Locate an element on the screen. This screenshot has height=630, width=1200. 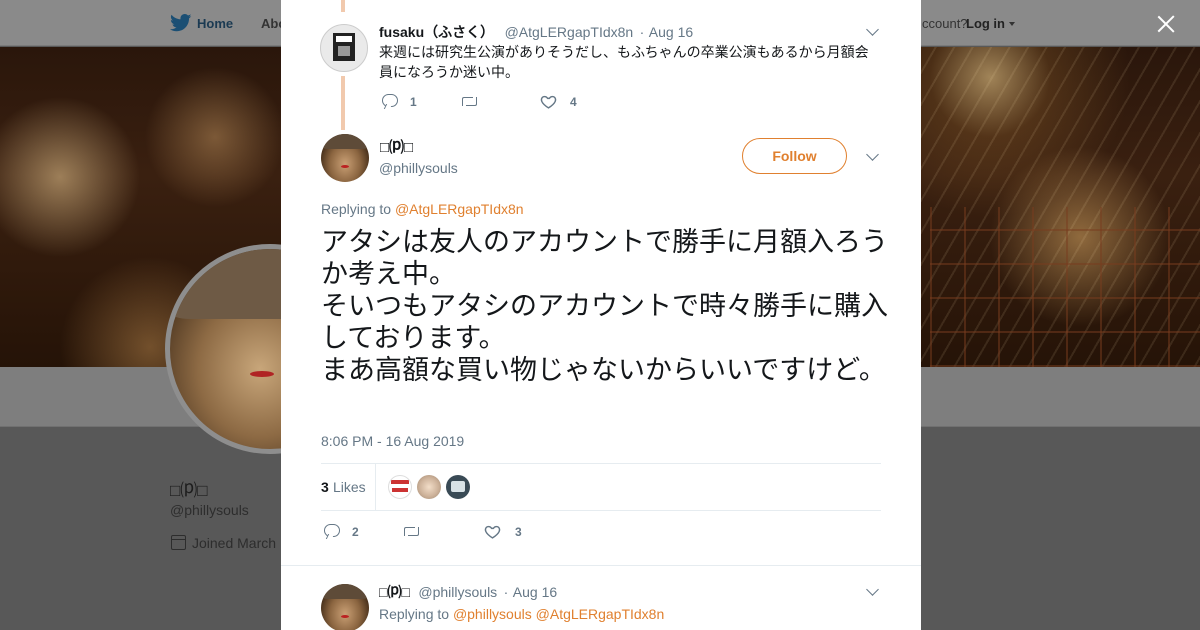
like-count: 4 is located at coordinates (573, 102).